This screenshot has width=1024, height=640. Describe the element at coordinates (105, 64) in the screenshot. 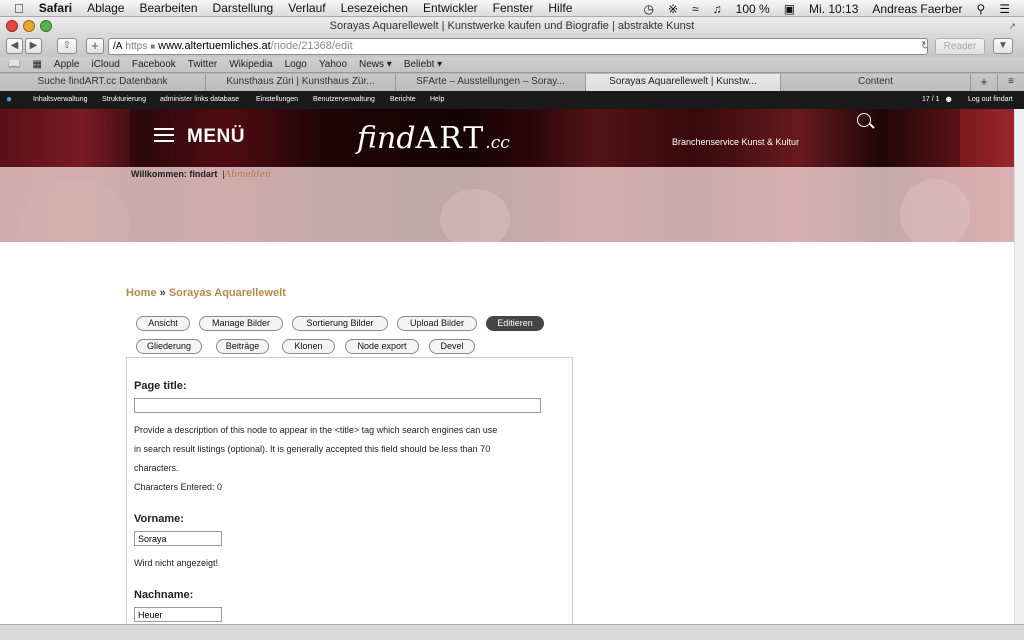

I see `bookmark-icloud: iCloud` at that location.